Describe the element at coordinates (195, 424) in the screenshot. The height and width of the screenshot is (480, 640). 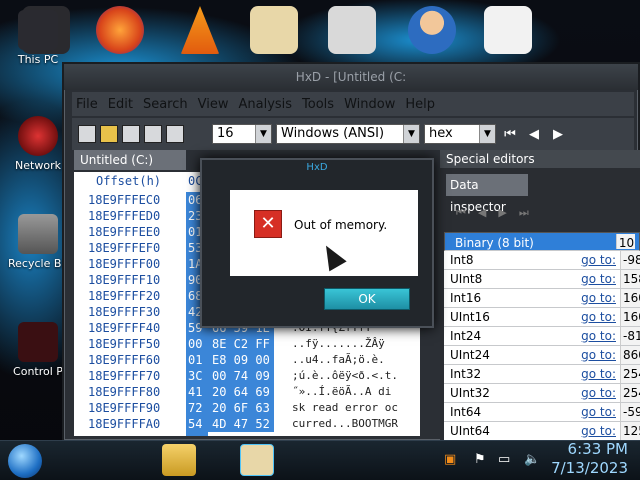
I see `byte-cell: 54` at that location.